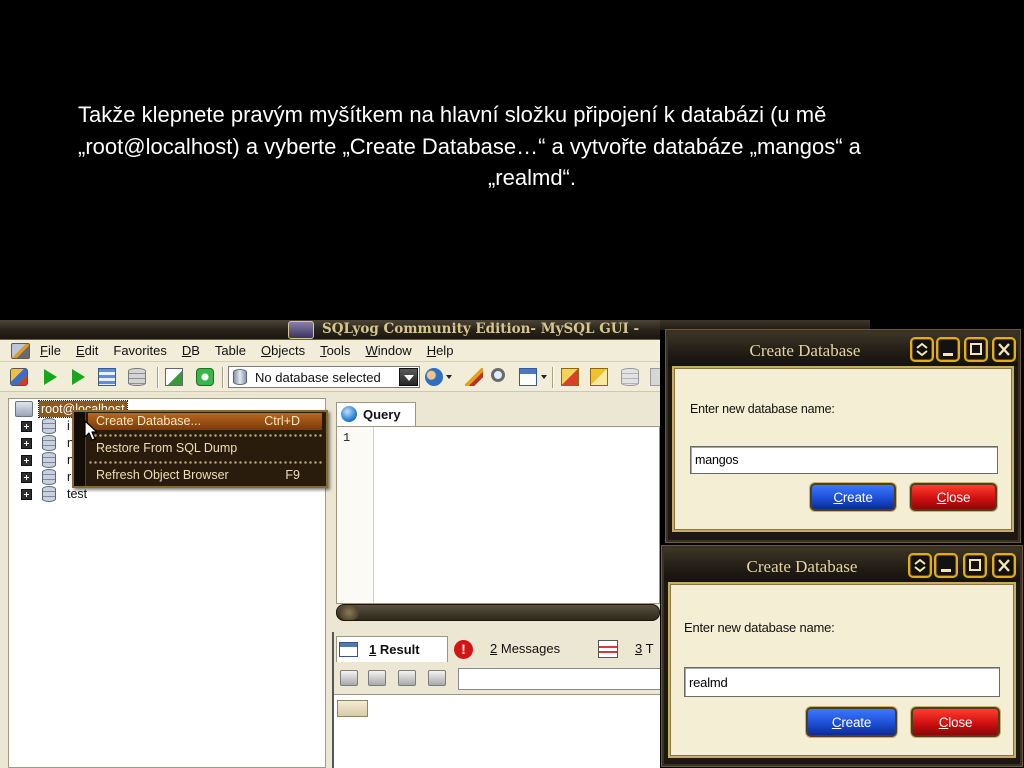 The image size is (1024, 768). I want to click on results-panel: 1 Result ! 2 Messages 3 T, so click(496, 700).